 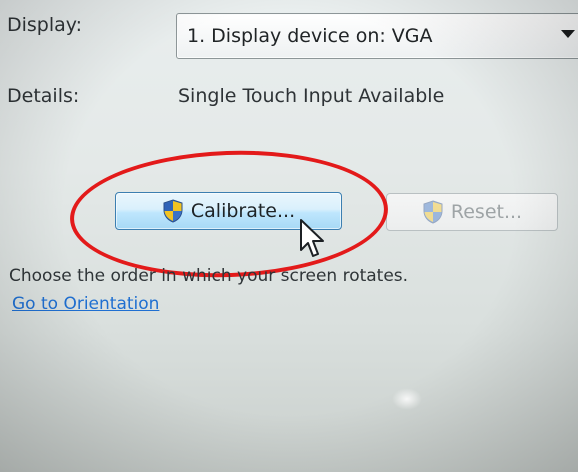 What do you see at coordinates (310, 36) in the screenshot?
I see `display-select-value: 1. Display device on: VGA` at bounding box center [310, 36].